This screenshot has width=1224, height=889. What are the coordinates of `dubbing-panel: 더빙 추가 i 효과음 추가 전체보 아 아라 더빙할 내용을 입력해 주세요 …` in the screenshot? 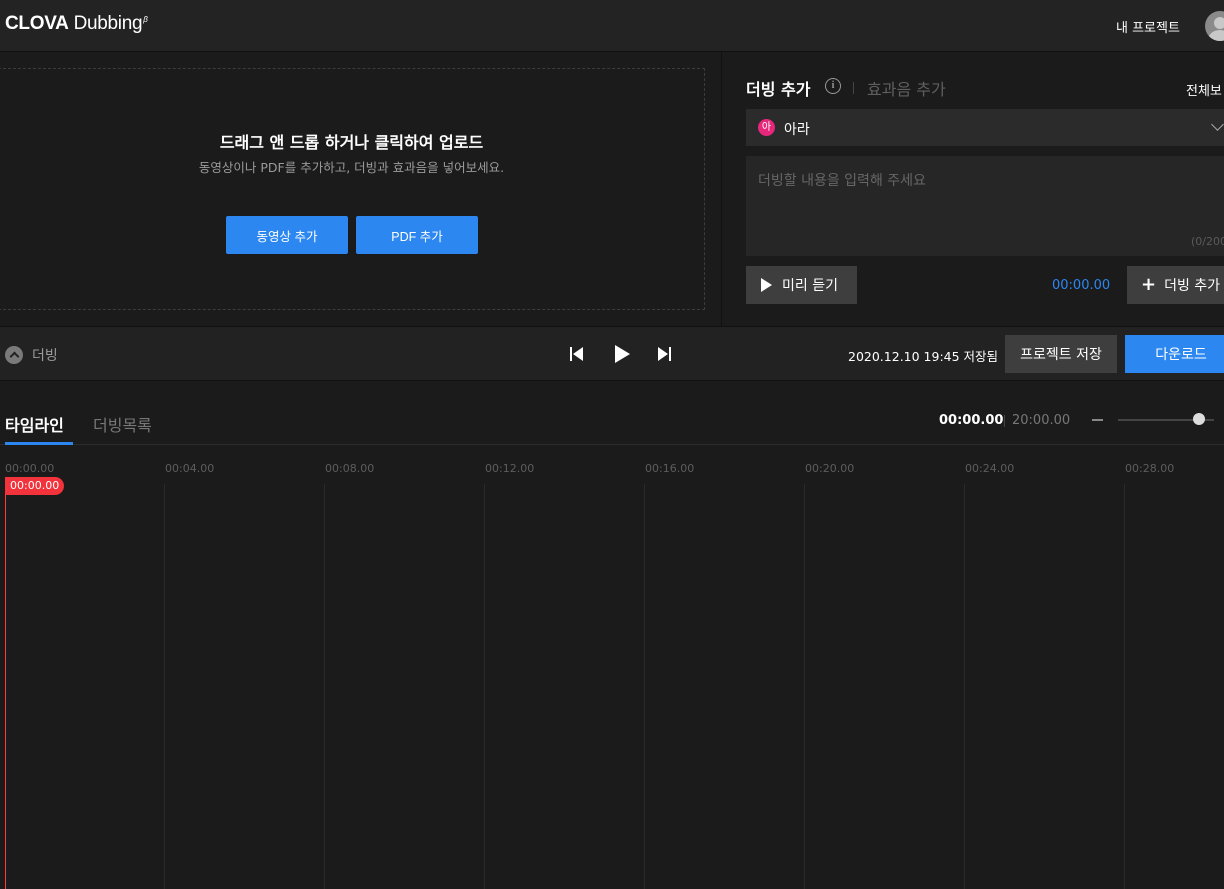 It's located at (972, 189).